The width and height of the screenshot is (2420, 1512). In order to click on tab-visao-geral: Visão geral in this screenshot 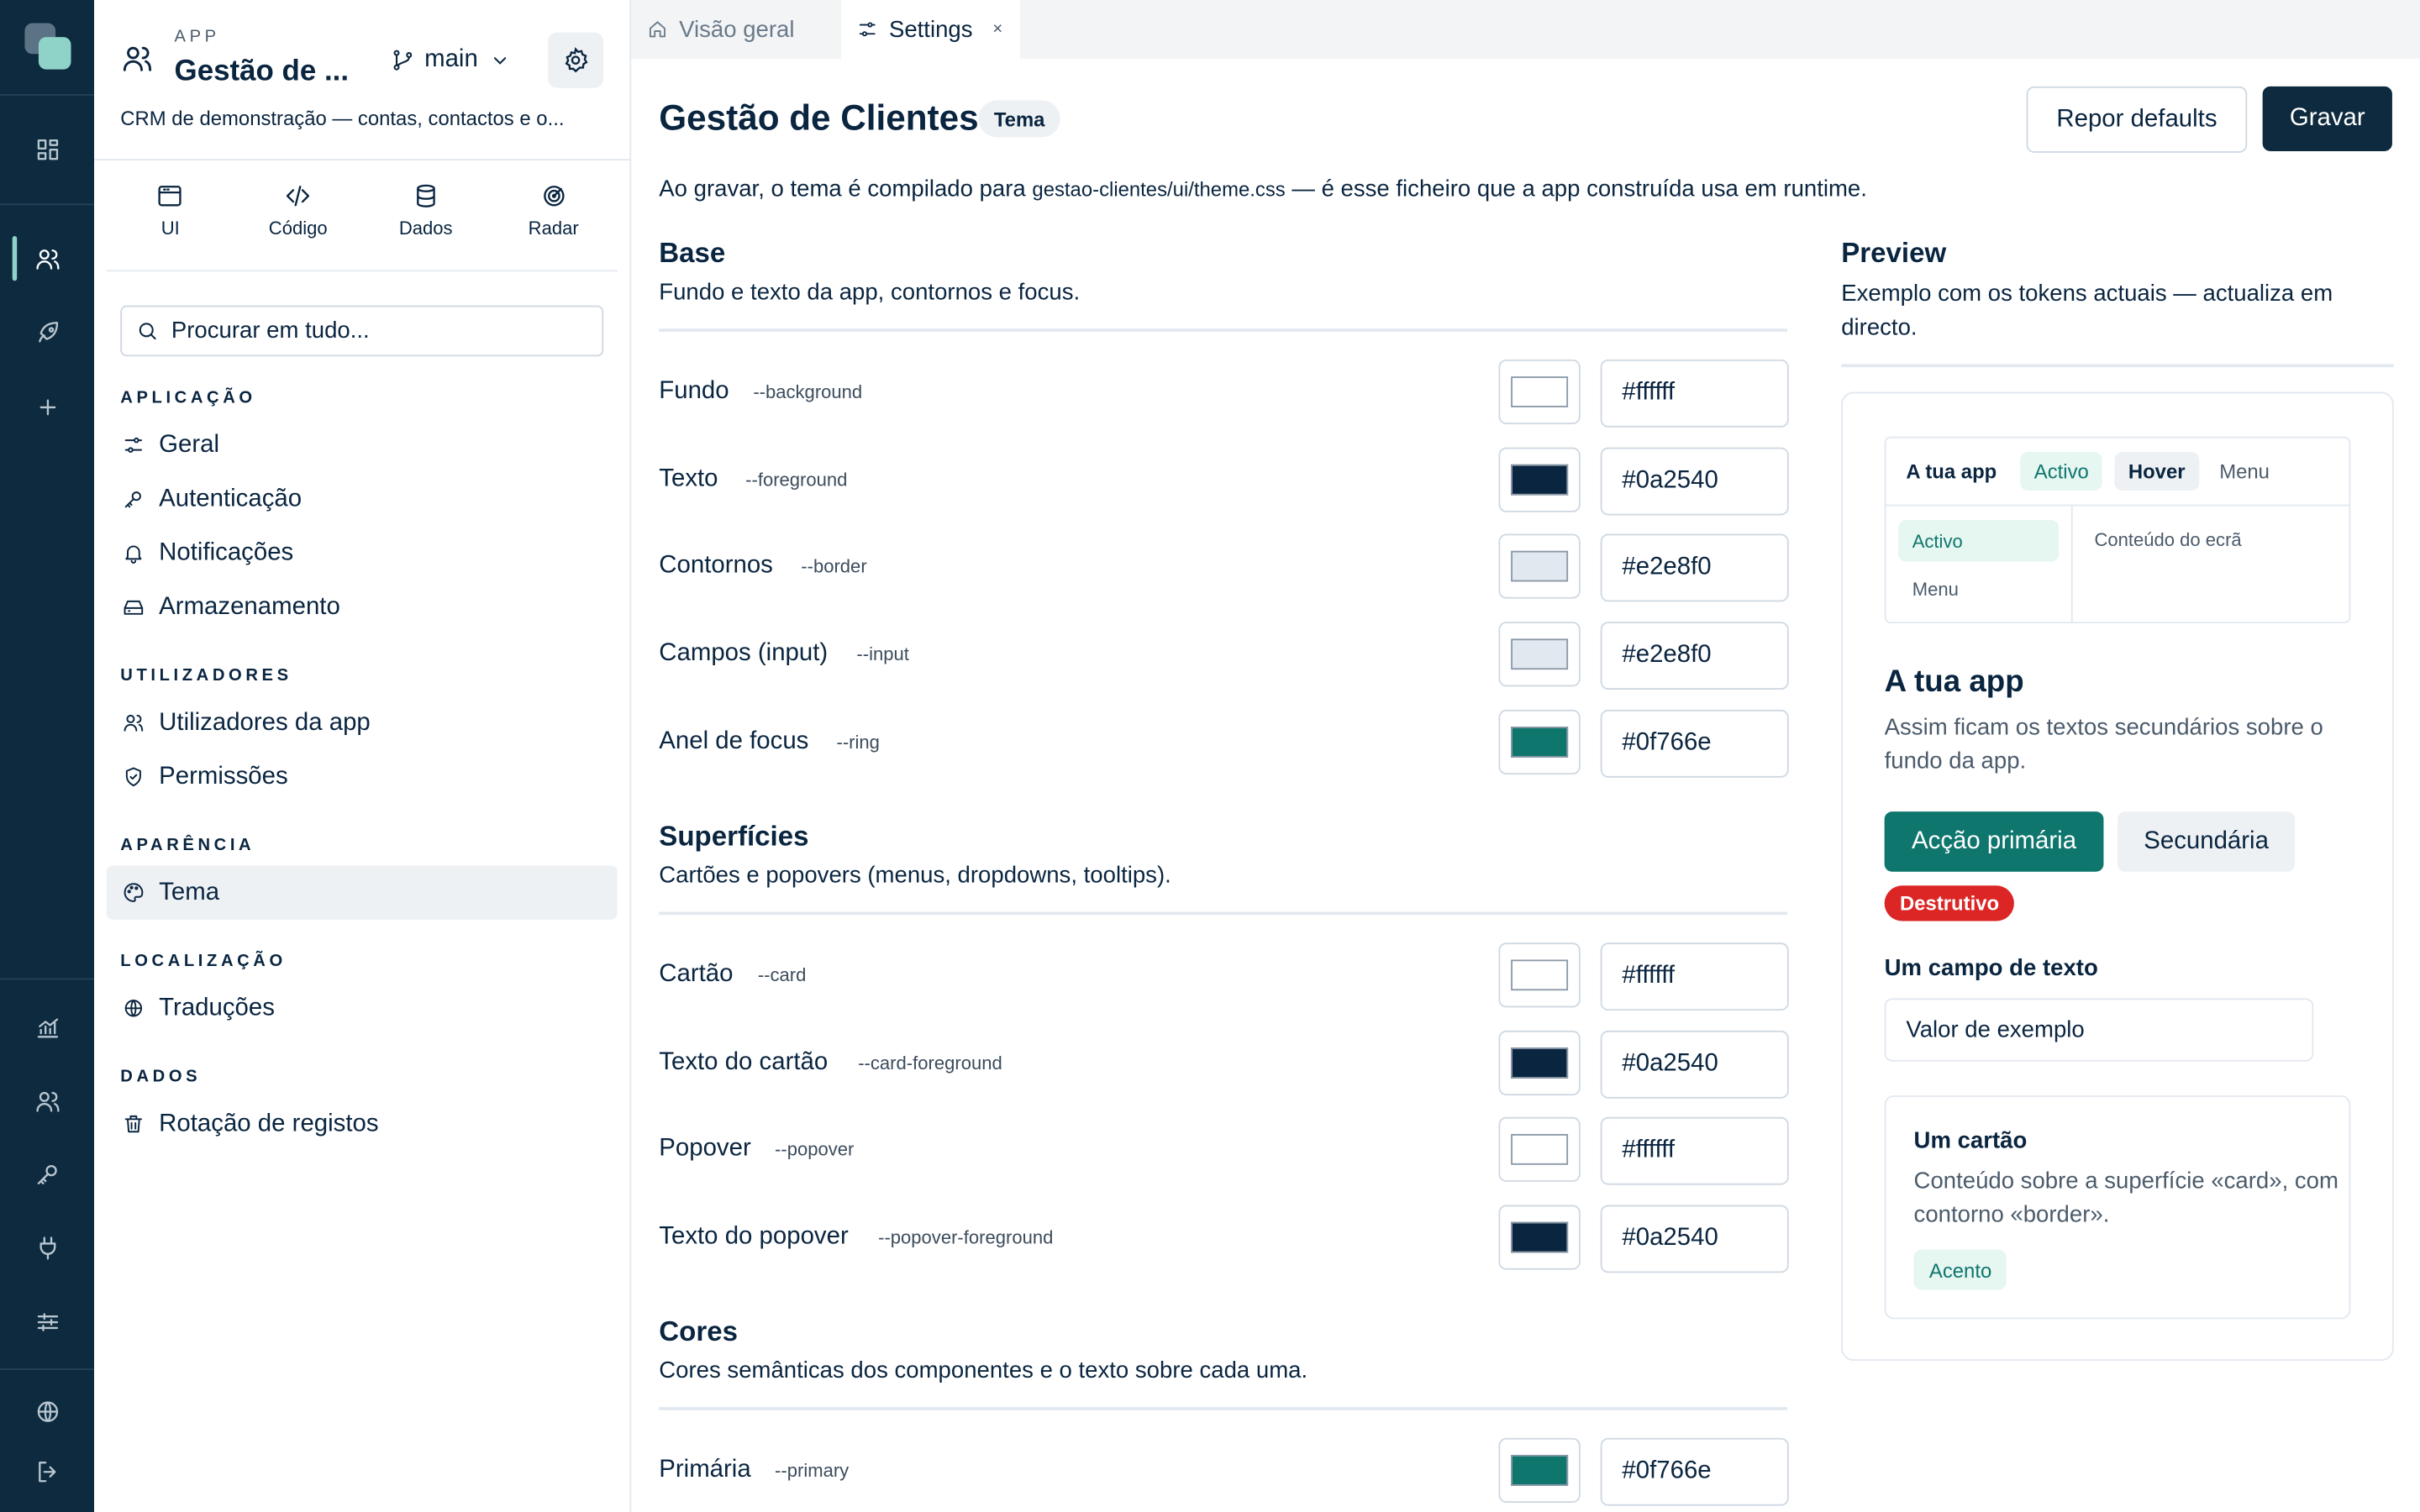, I will do `click(736, 29)`.